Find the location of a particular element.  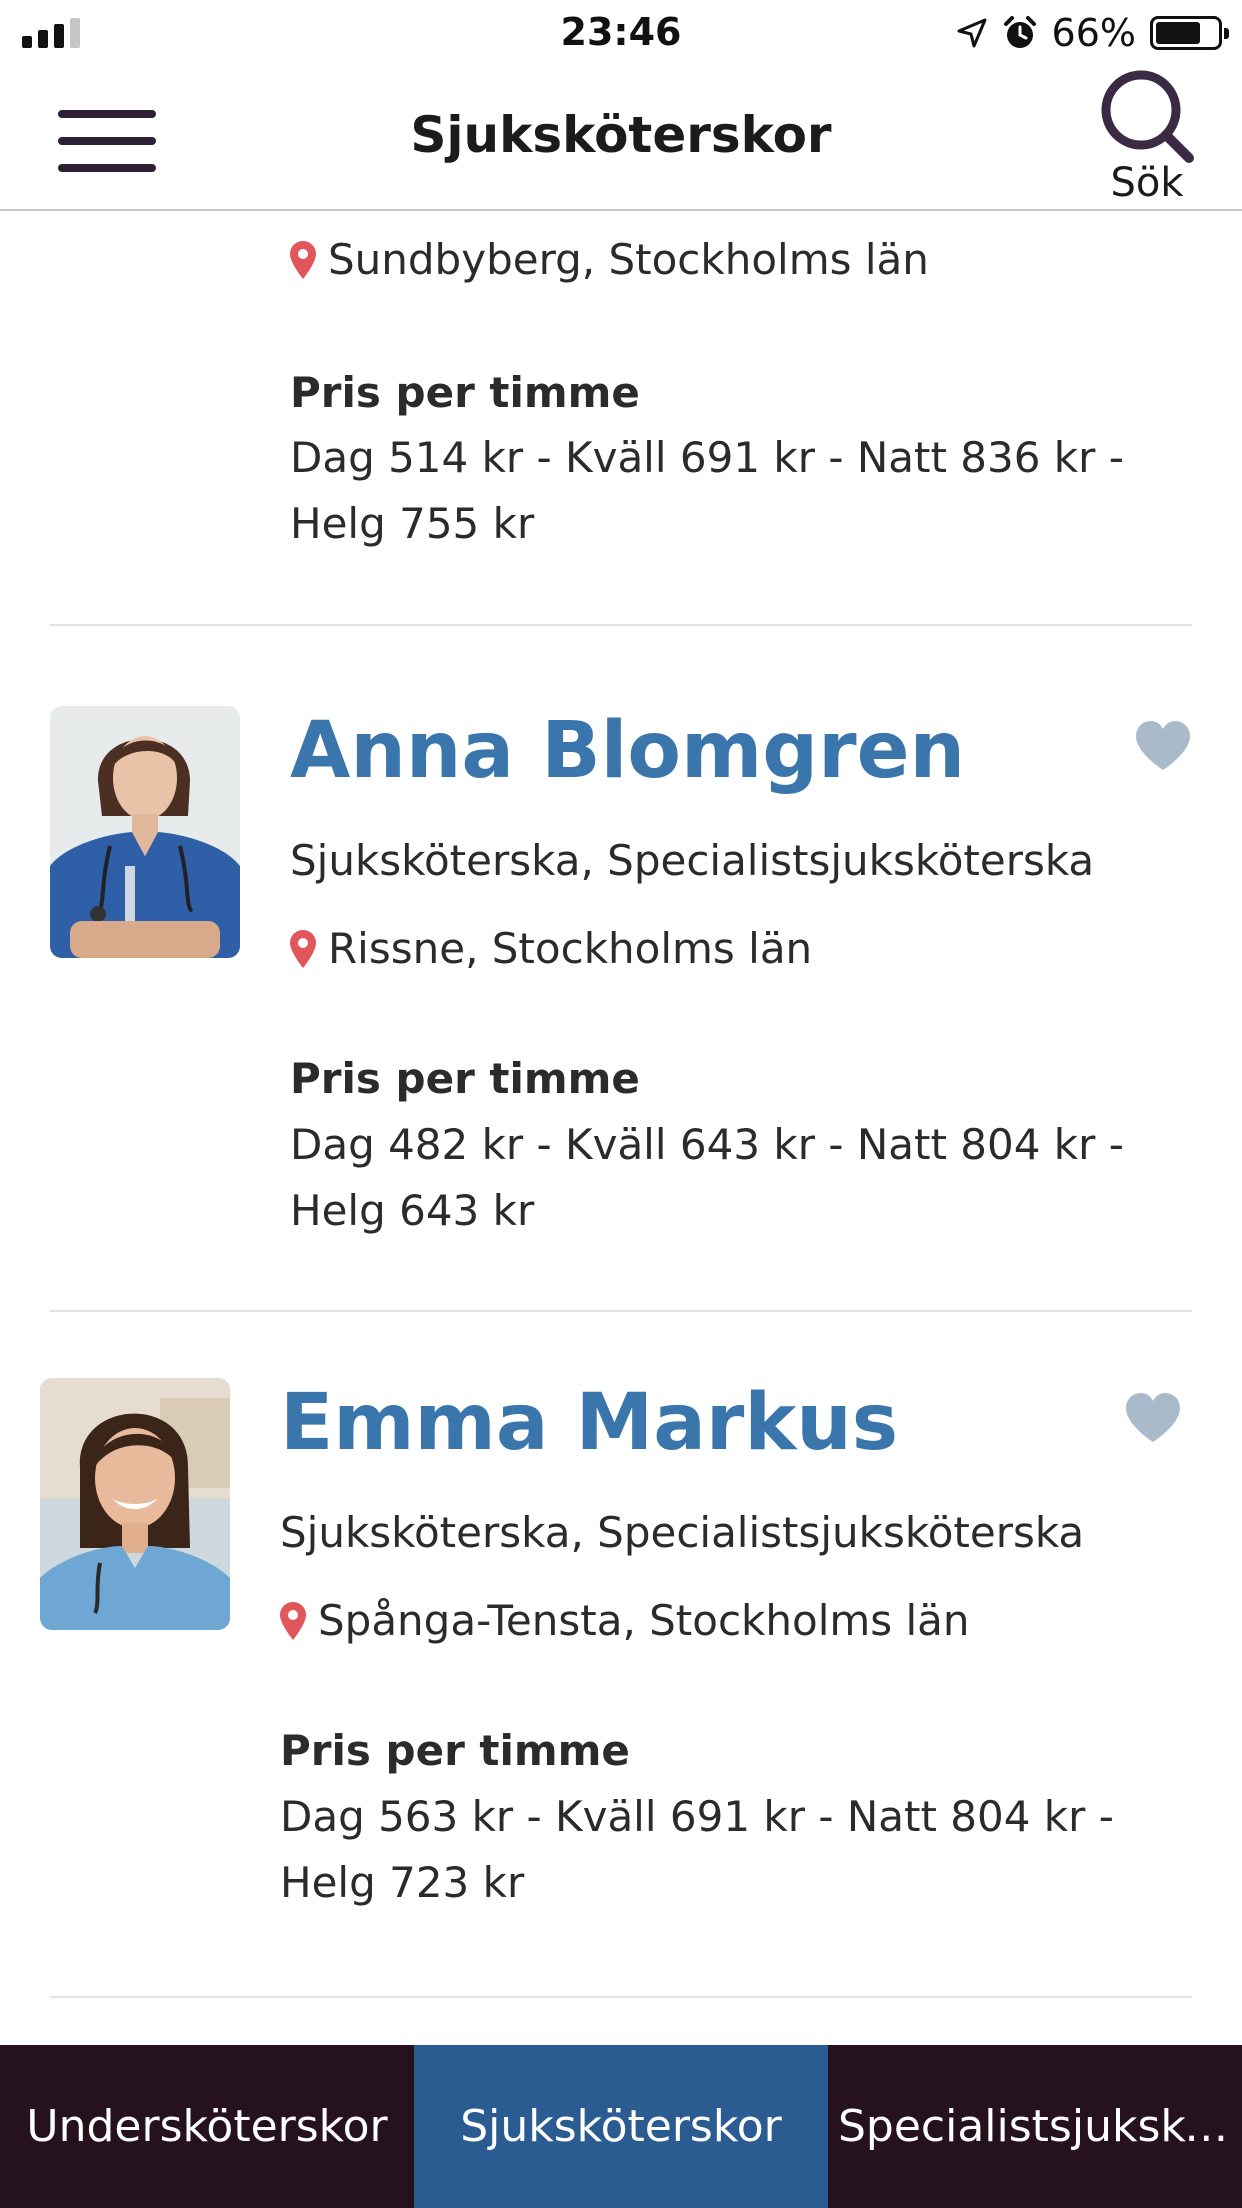

price-line: Helg 643 kr is located at coordinates (412, 1210).